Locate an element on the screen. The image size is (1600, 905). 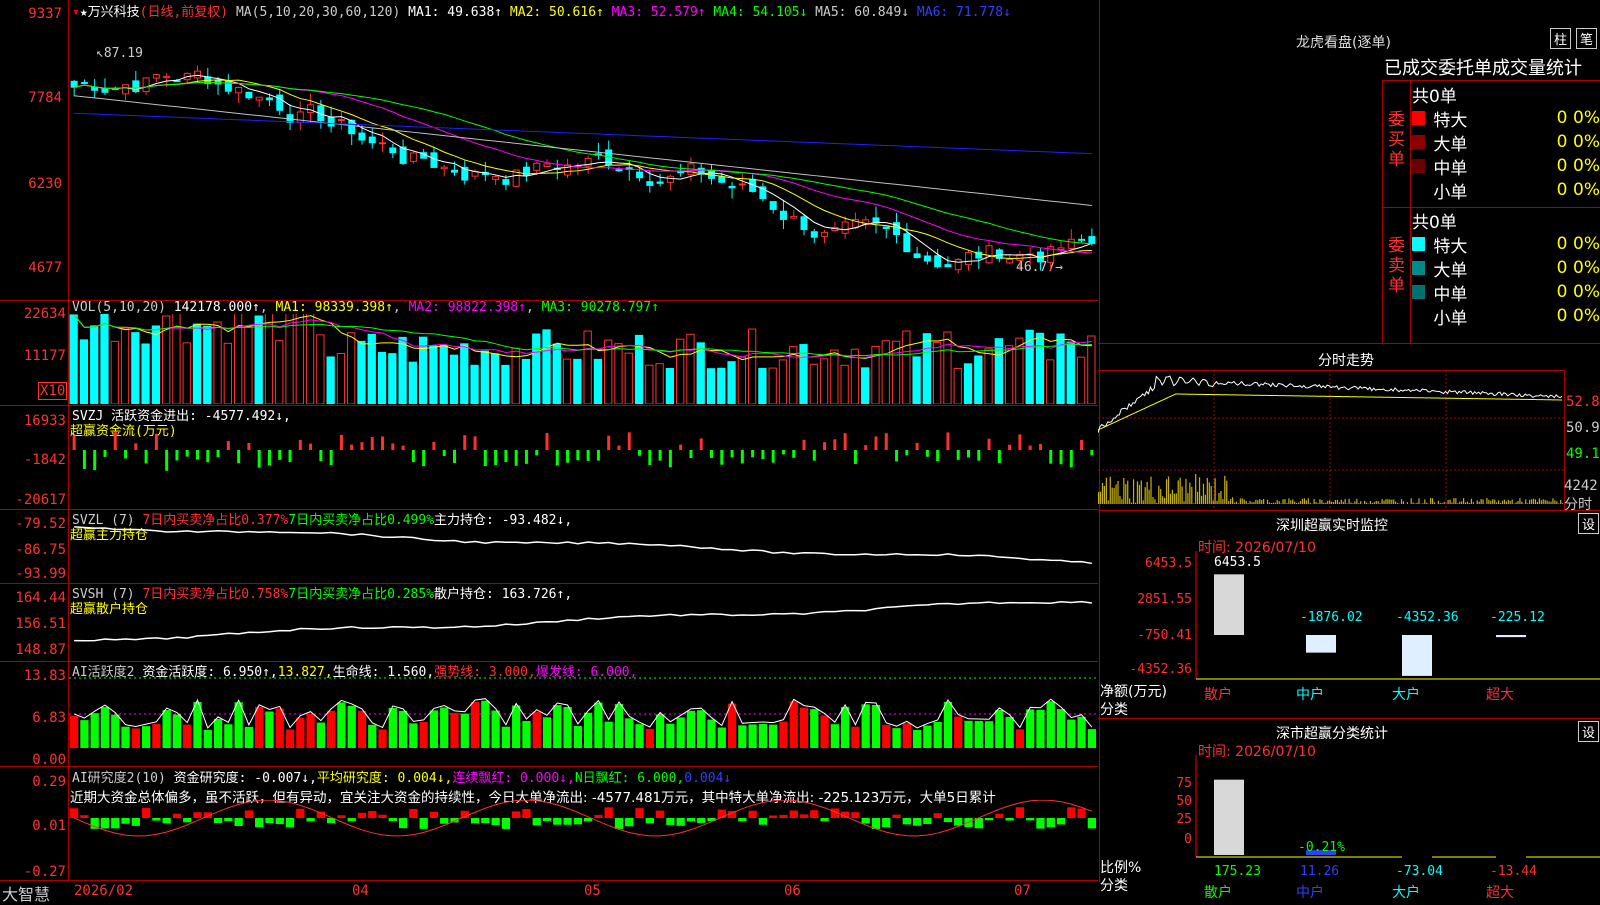
intraday-chart is located at coordinates (1331, 440).